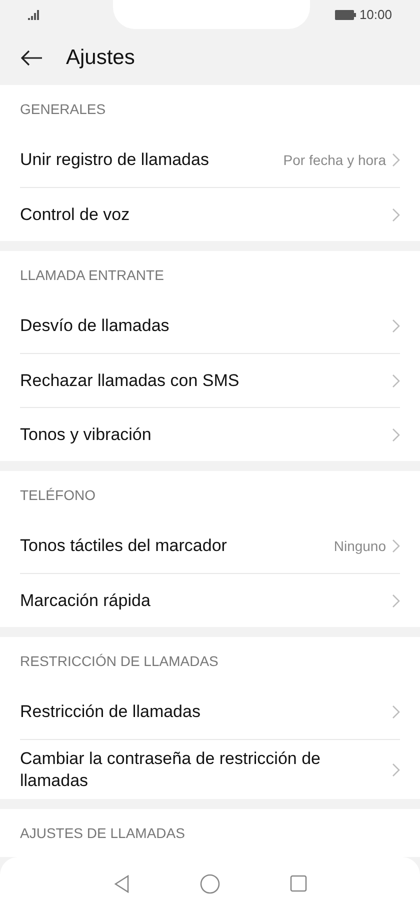 This screenshot has width=420, height=910. I want to click on settings-row: Unir registro de llamadas Por fecha y hora, so click(210, 160).